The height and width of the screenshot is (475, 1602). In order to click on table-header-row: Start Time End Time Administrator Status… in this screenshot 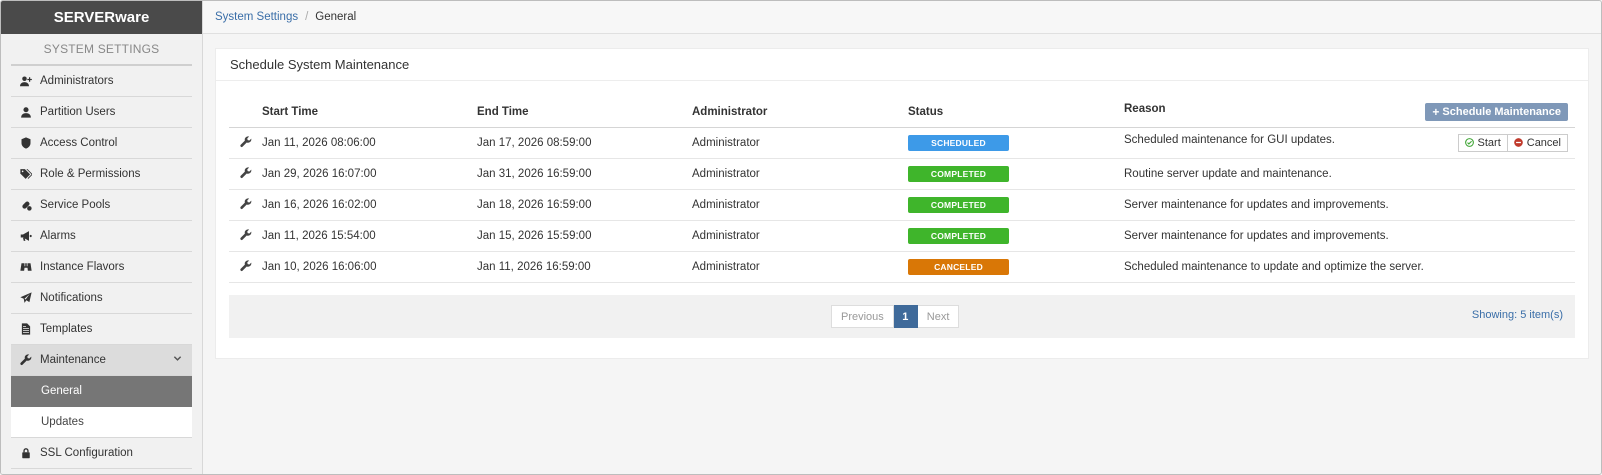, I will do `click(902, 112)`.